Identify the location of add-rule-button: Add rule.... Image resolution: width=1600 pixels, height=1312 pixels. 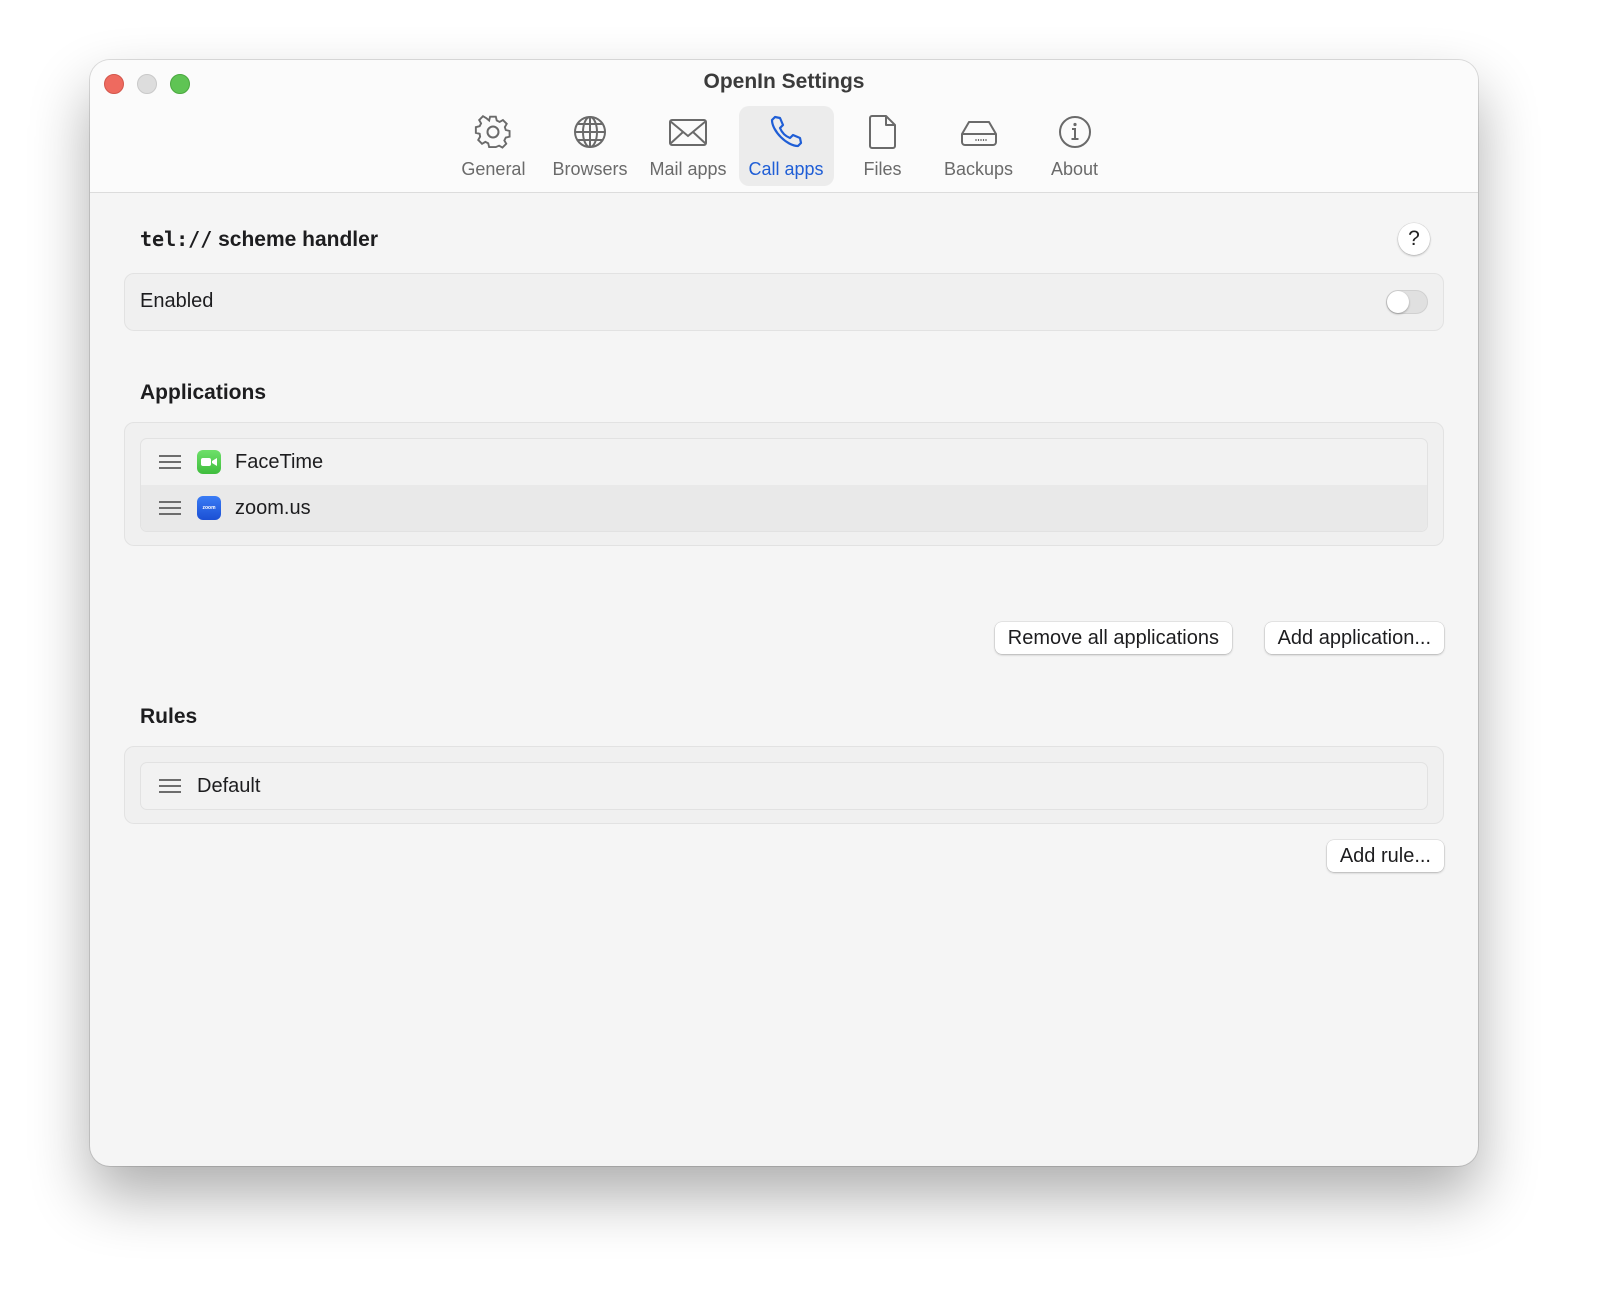
(1385, 856).